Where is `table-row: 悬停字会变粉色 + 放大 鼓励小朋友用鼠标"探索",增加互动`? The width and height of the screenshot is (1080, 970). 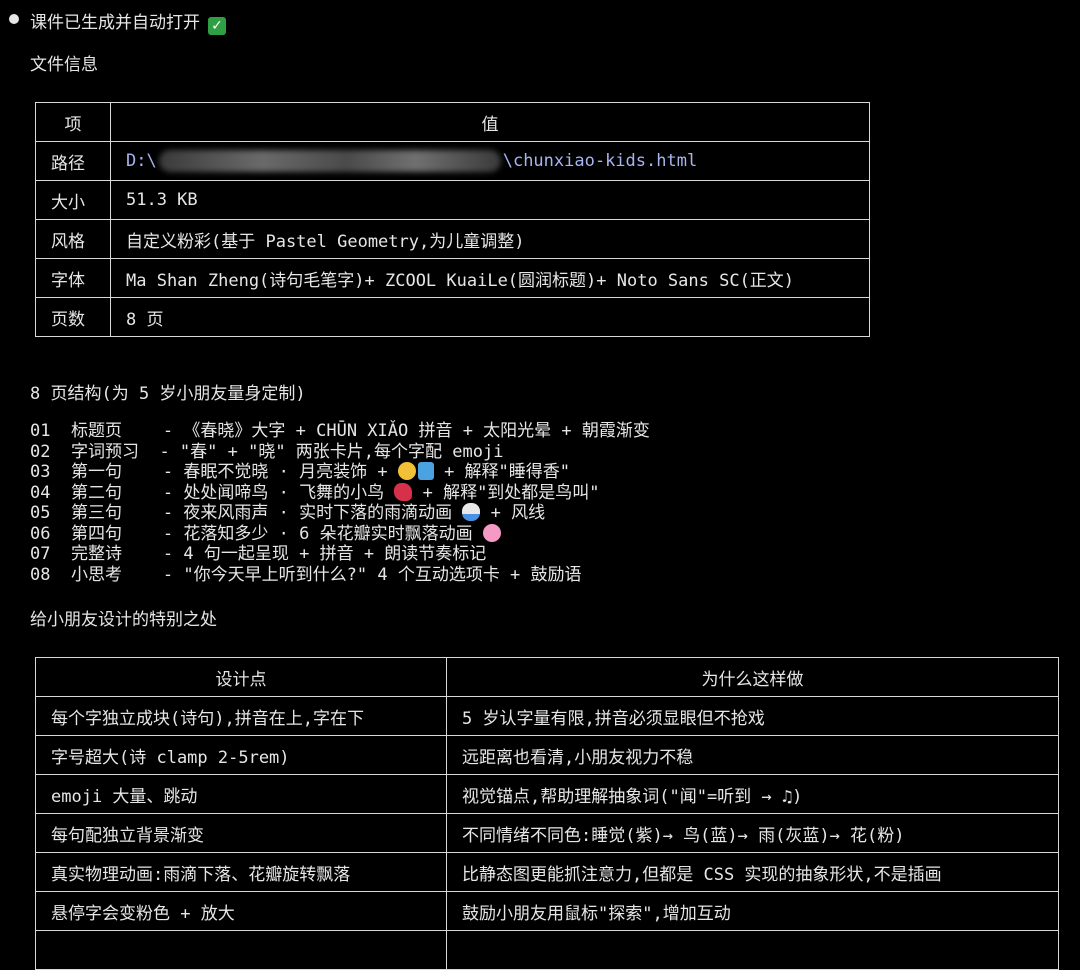 table-row: 悬停字会变粉色 + 放大 鼓励小朋友用鼠标"探索",增加互动 is located at coordinates (547, 911).